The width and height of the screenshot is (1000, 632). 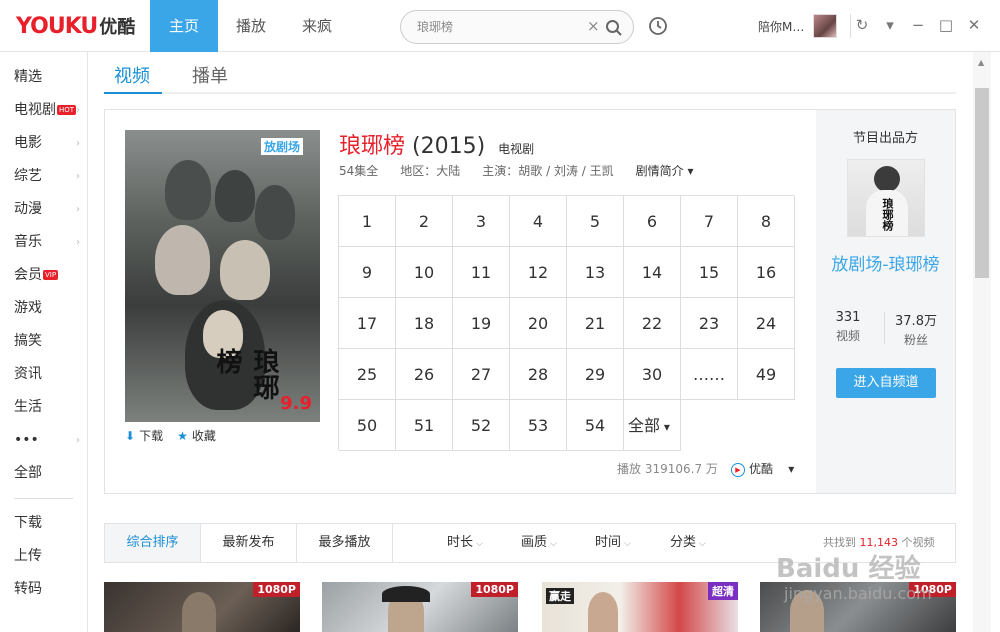 What do you see at coordinates (43, 143) in the screenshot?
I see `sidebar-item-movie: 电影 ›` at bounding box center [43, 143].